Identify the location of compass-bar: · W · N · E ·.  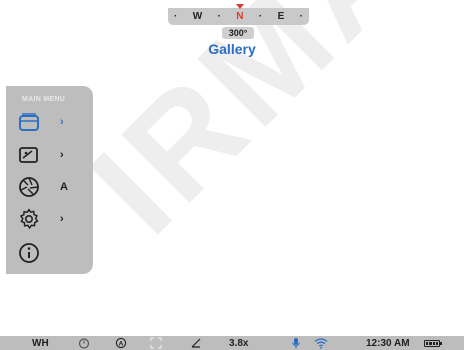
(238, 14).